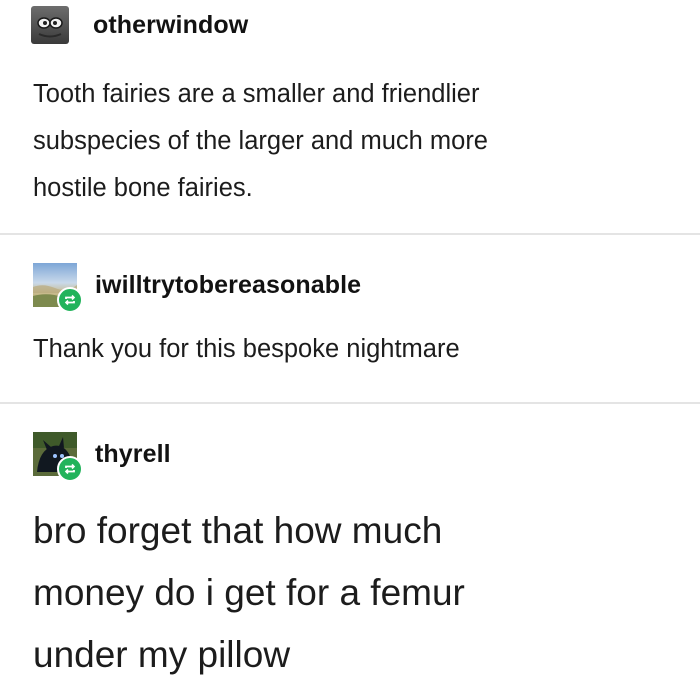  Describe the element at coordinates (50, 25) in the screenshot. I see `goggle-eyes-avatar-icon` at that location.